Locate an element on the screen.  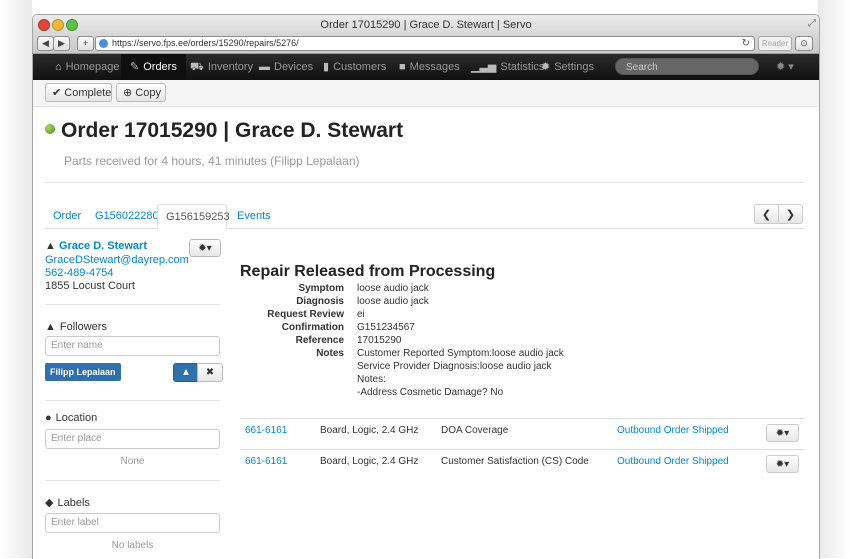
follower-name-input: Enter name is located at coordinates (132, 346).